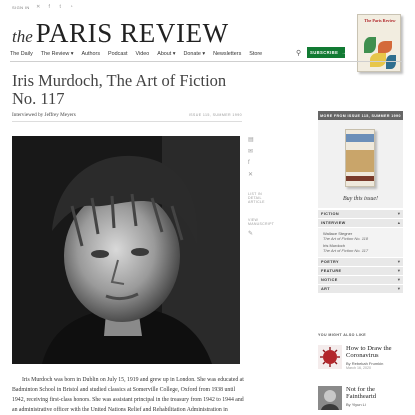 The height and width of the screenshot is (415, 415). What do you see at coordinates (258, 233) in the screenshot?
I see `manuscript-icon: ✎` at bounding box center [258, 233].